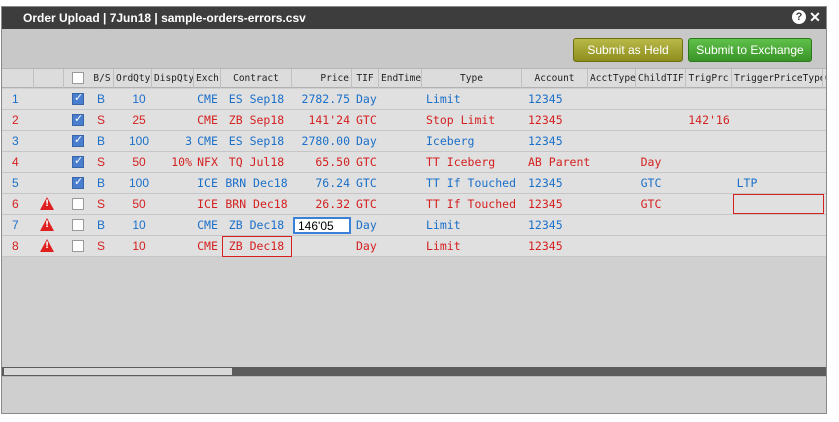  Describe the element at coordinates (472, 120) in the screenshot. I see `cell-type: Stop Limit` at that location.